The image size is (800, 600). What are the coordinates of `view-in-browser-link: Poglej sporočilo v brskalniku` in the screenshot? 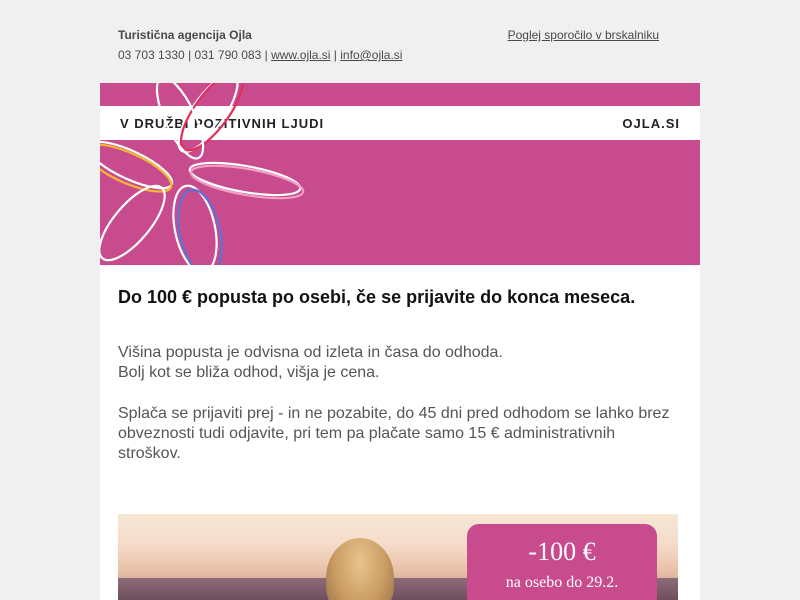 It's located at (583, 35).